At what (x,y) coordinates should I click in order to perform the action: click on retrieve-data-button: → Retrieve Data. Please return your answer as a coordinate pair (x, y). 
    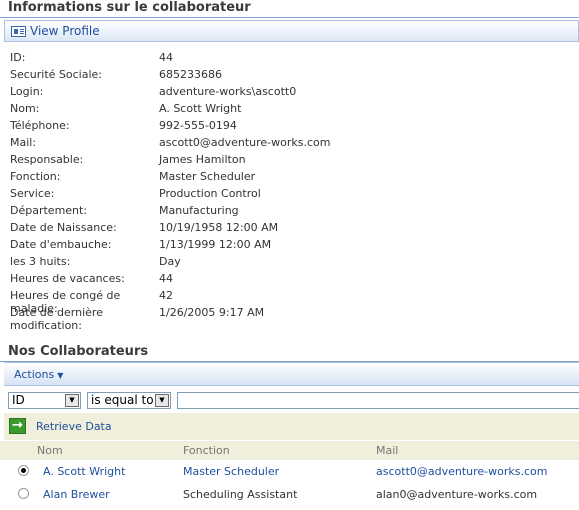
    Looking at the image, I should click on (60, 426).